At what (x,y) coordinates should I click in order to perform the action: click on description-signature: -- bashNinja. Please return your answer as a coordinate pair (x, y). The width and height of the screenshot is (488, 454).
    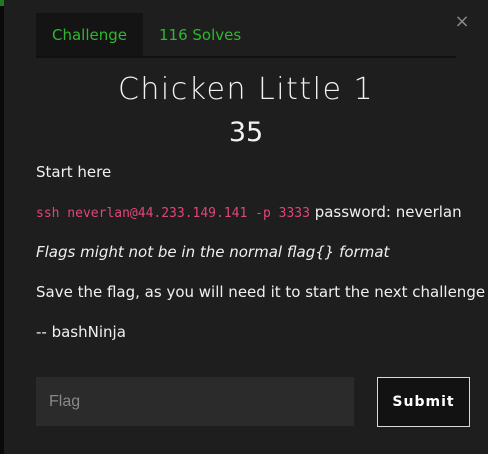
    Looking at the image, I should click on (81, 332).